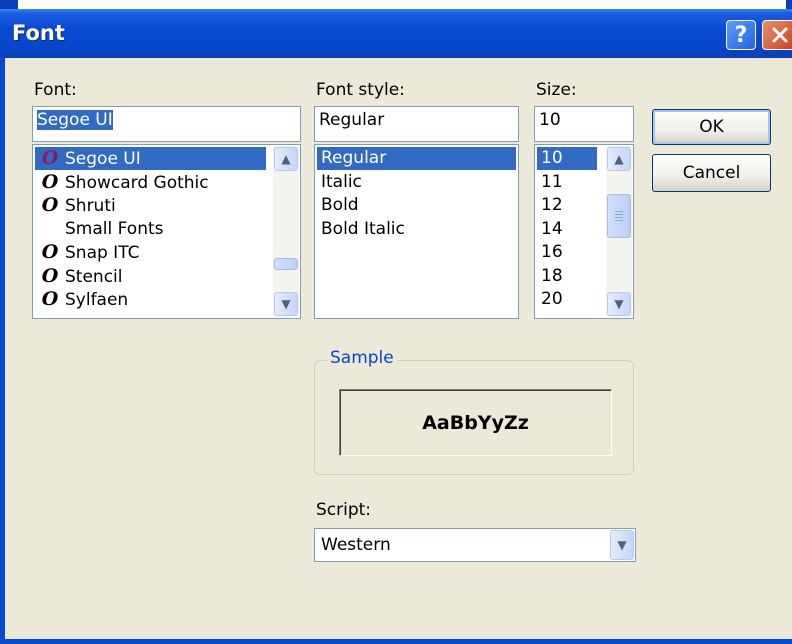 The image size is (792, 644). I want to click on font-style-list-item: Regular, so click(416, 158).